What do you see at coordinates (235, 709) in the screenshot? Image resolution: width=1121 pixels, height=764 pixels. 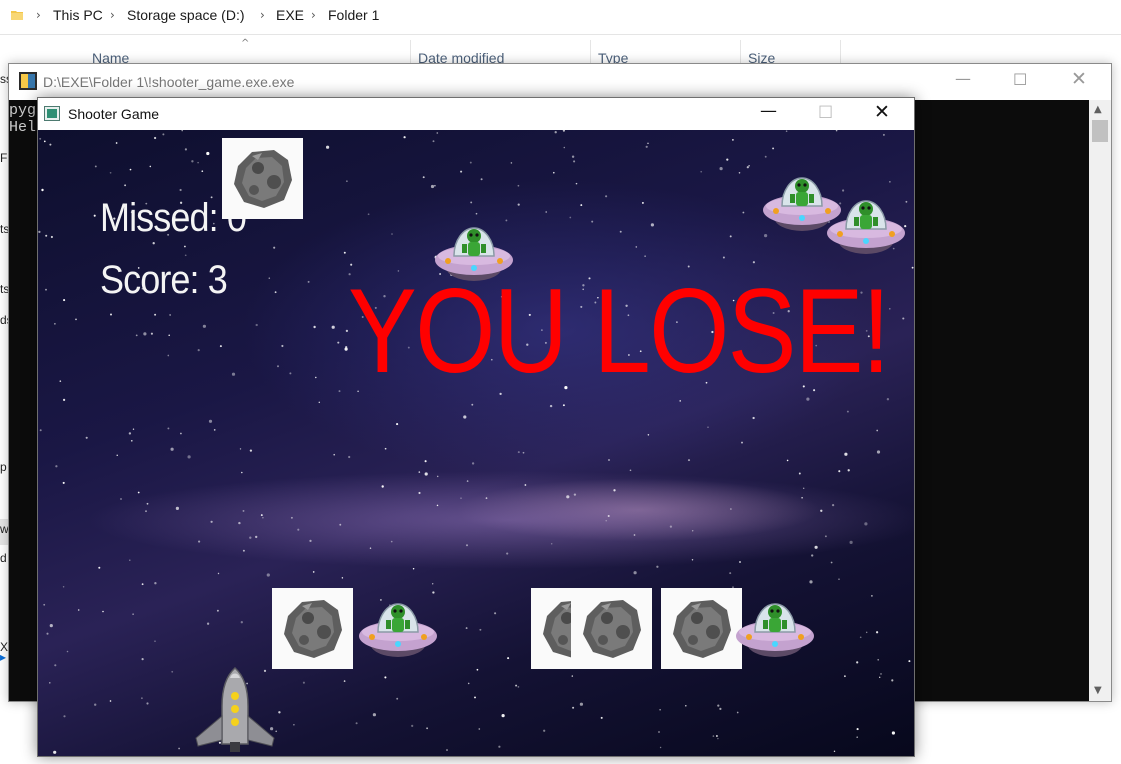 I see `rocket-icon` at bounding box center [235, 709].